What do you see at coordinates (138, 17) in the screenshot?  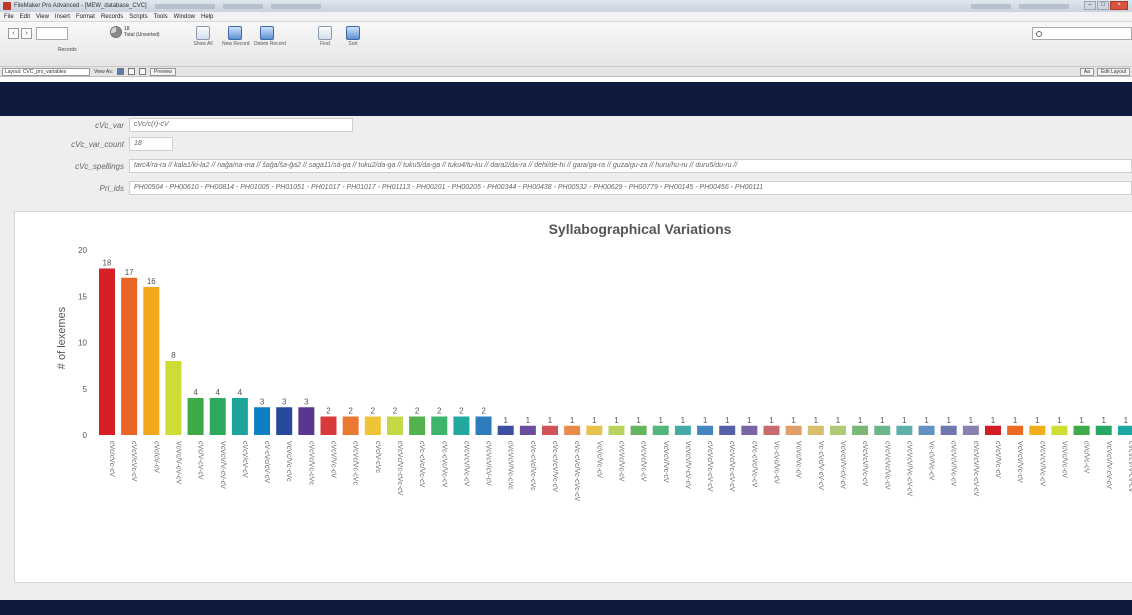 I see `menu-scripts: Scripts` at bounding box center [138, 17].